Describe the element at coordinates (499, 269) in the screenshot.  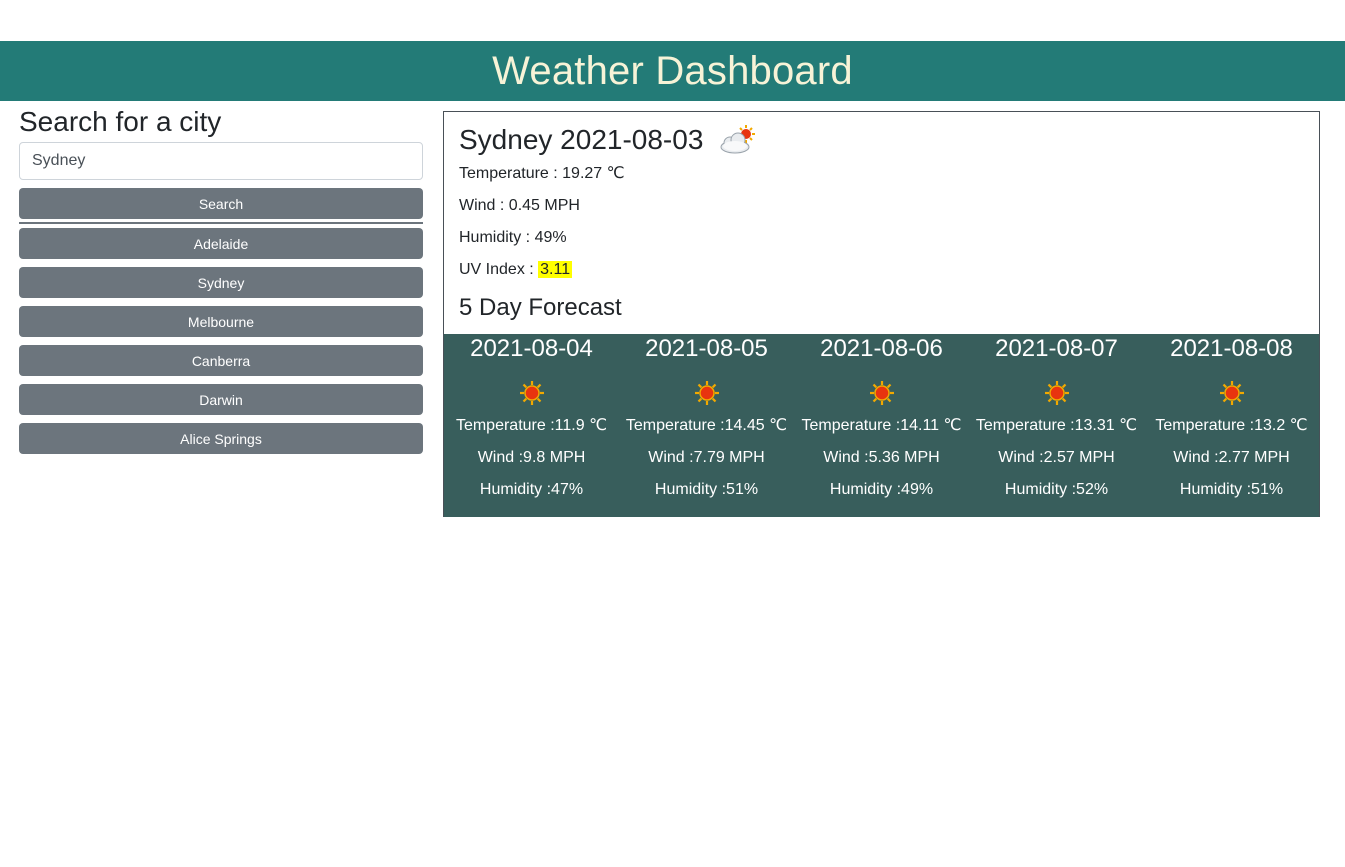
I see `uv-index-label: UV Index :` at that location.